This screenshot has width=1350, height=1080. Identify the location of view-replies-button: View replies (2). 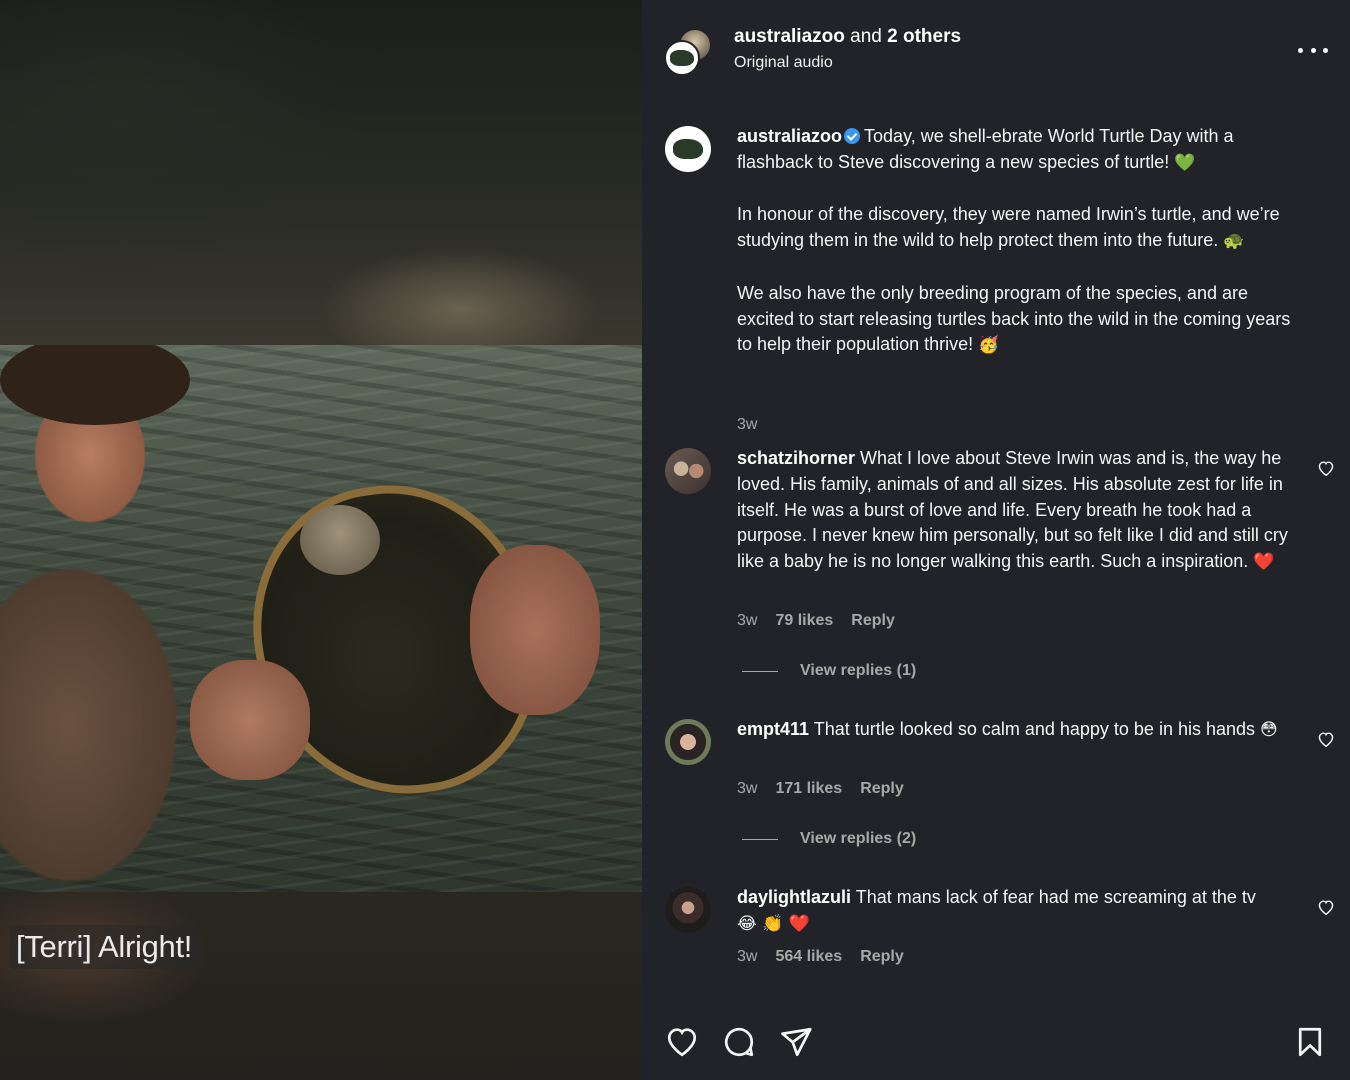
(829, 839).